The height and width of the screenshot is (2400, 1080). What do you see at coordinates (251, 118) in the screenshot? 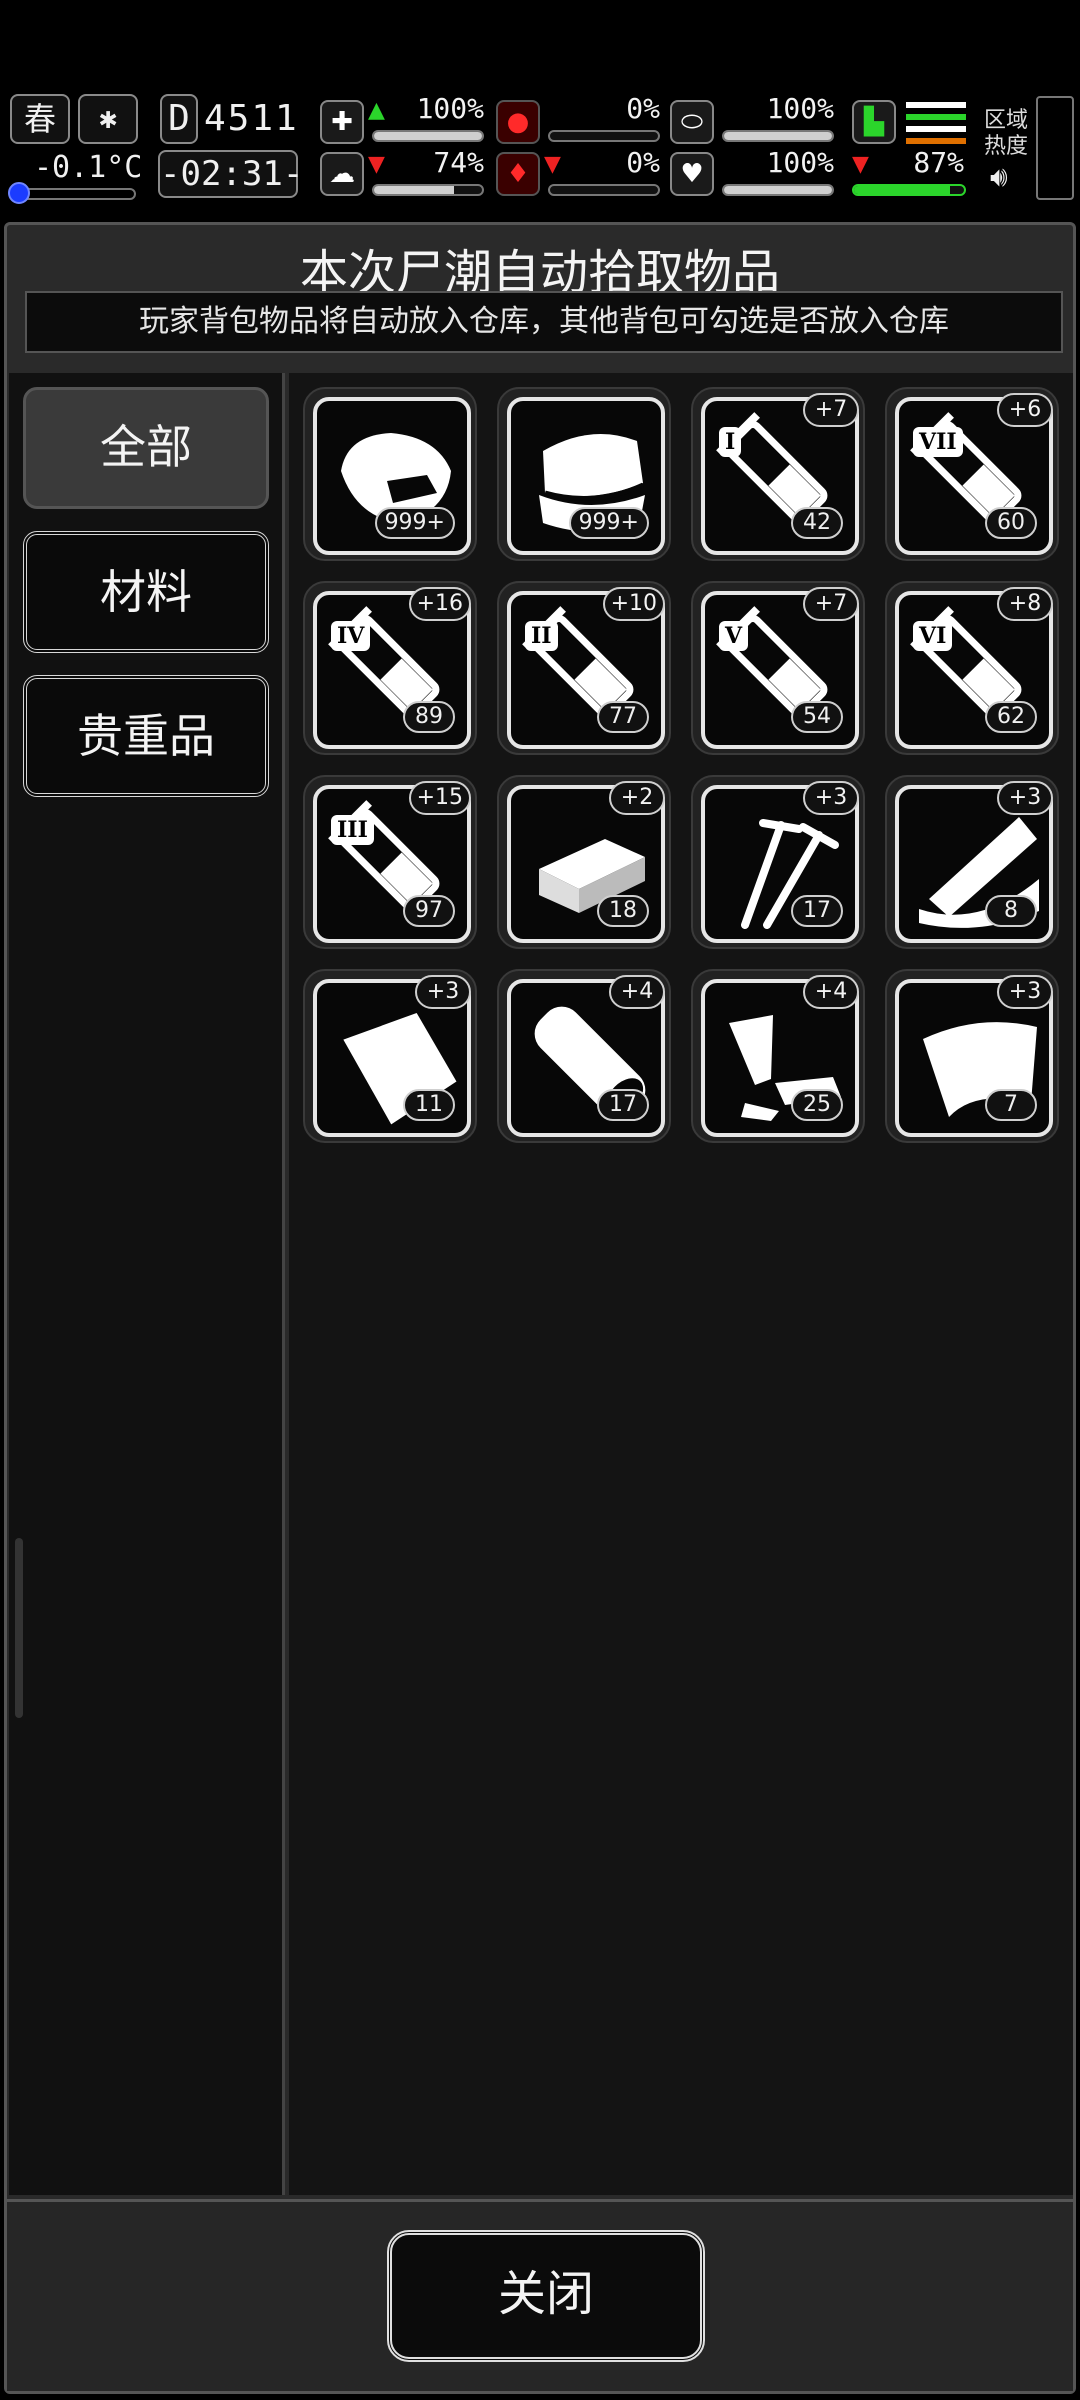
I see `day-counter: 4511` at bounding box center [251, 118].